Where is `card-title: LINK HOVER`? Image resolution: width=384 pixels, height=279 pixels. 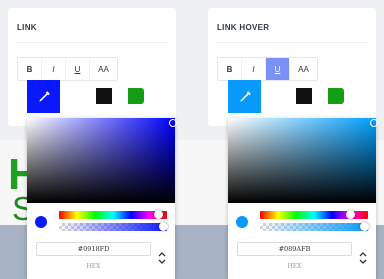 card-title: LINK HOVER is located at coordinates (243, 27).